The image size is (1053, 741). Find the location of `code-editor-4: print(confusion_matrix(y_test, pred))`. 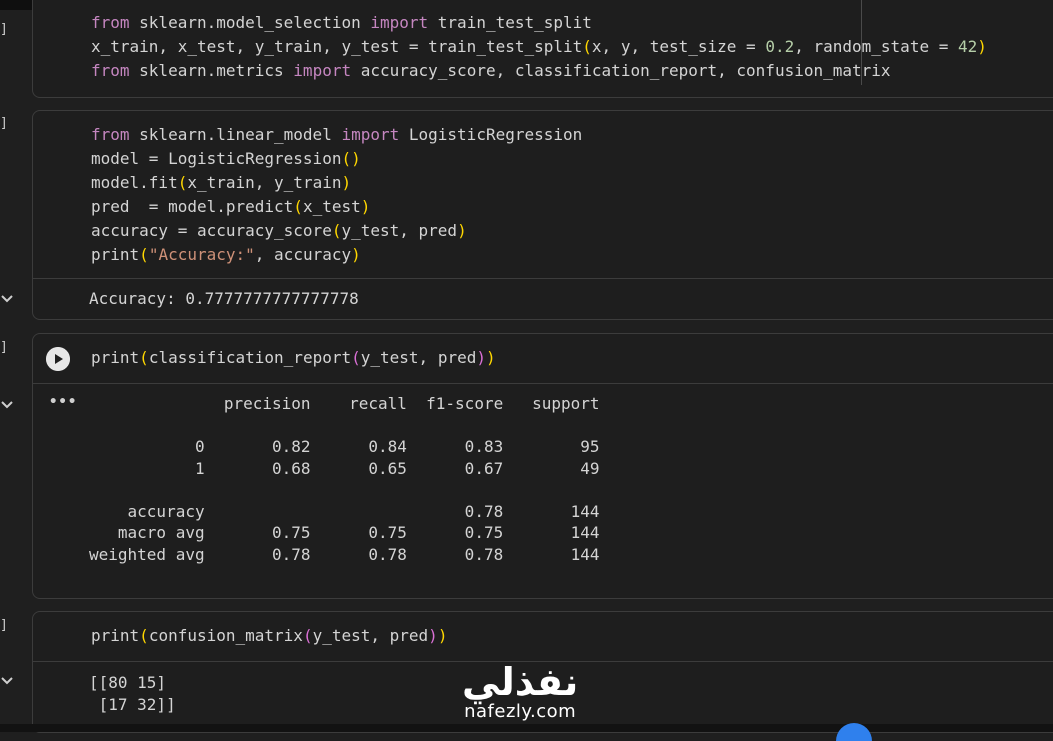

code-editor-4: print(confusion_matrix(y_test, pred)) is located at coordinates (269, 636).